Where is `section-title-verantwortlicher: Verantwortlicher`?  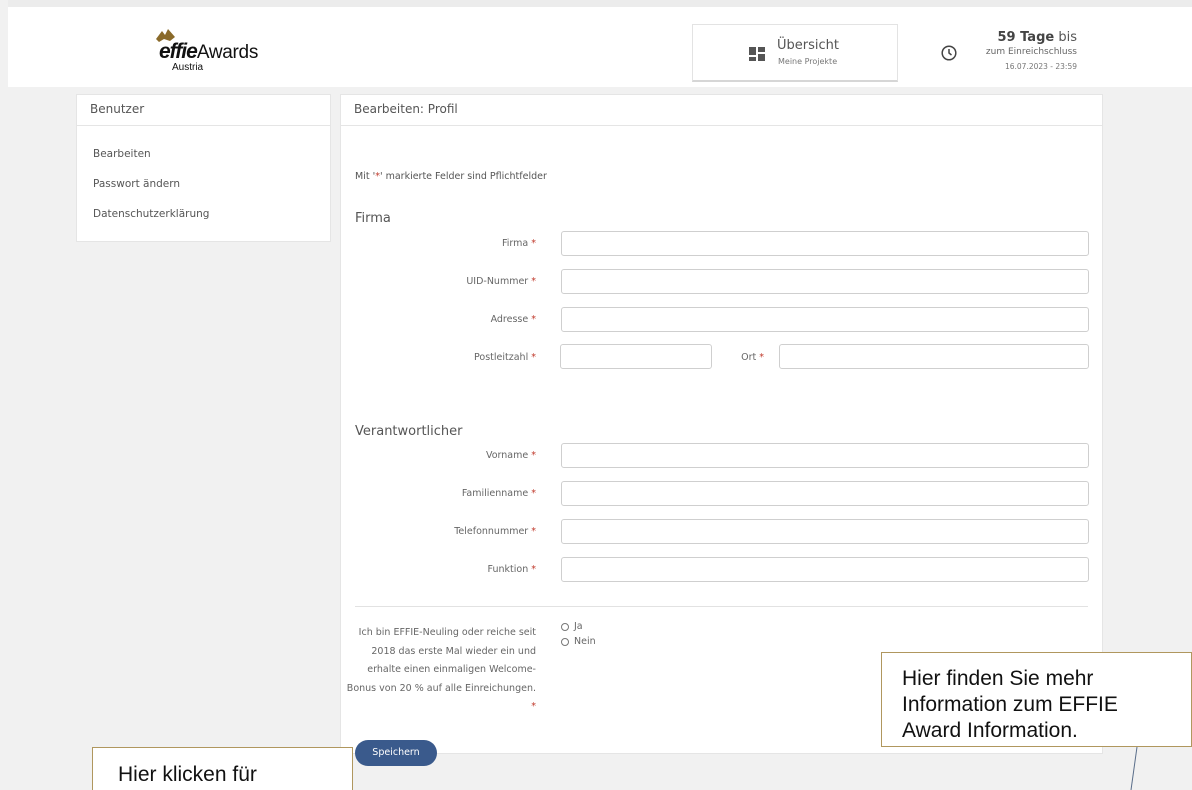
section-title-verantwortlicher: Verantwortlicher is located at coordinates (409, 431).